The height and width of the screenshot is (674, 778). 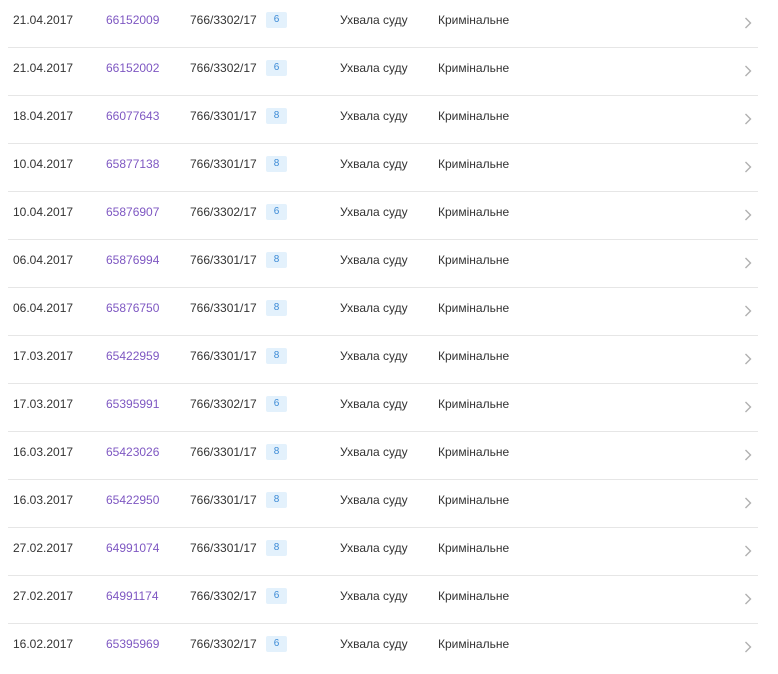 What do you see at coordinates (43, 500) in the screenshot?
I see `decision-date: 16.03.2017` at bounding box center [43, 500].